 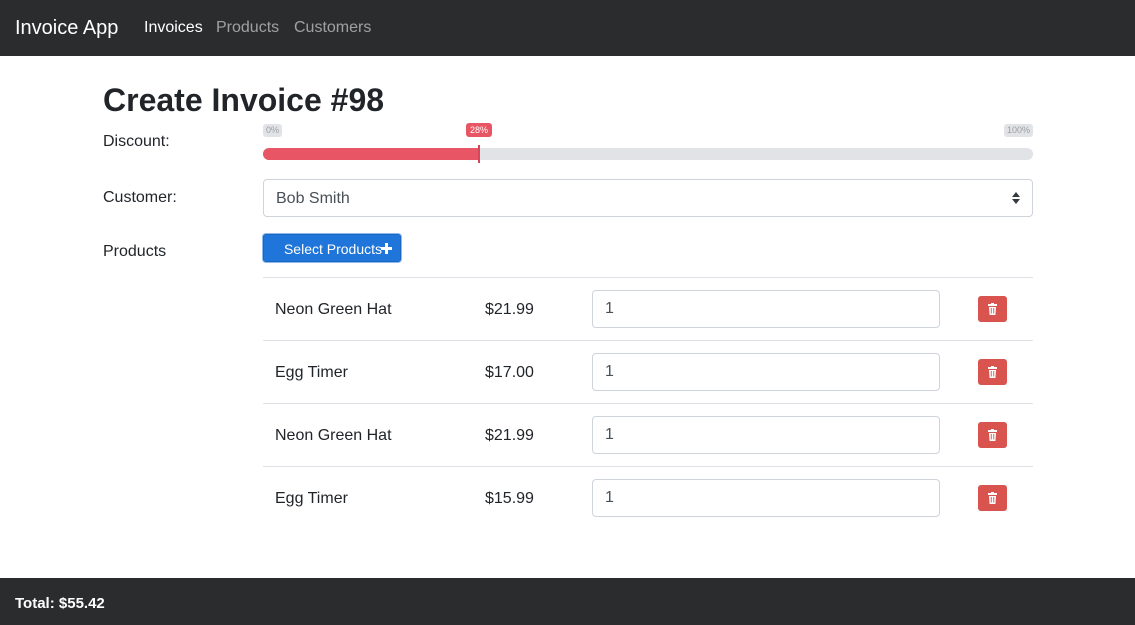 I want to click on slider-track, so click(x=648, y=154).